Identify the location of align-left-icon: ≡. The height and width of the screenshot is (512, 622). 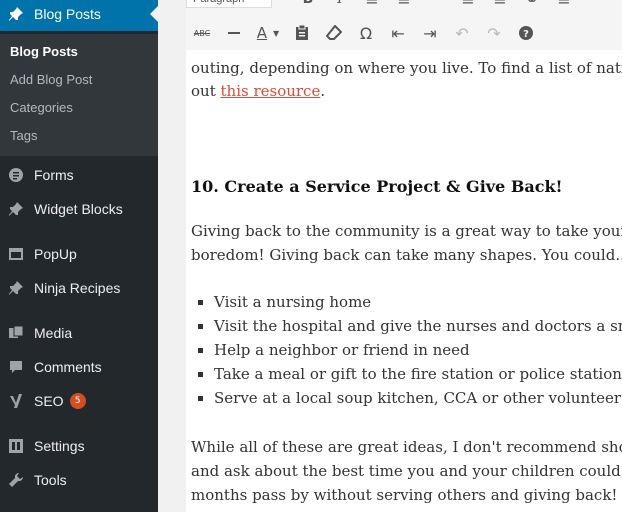
(468, 6).